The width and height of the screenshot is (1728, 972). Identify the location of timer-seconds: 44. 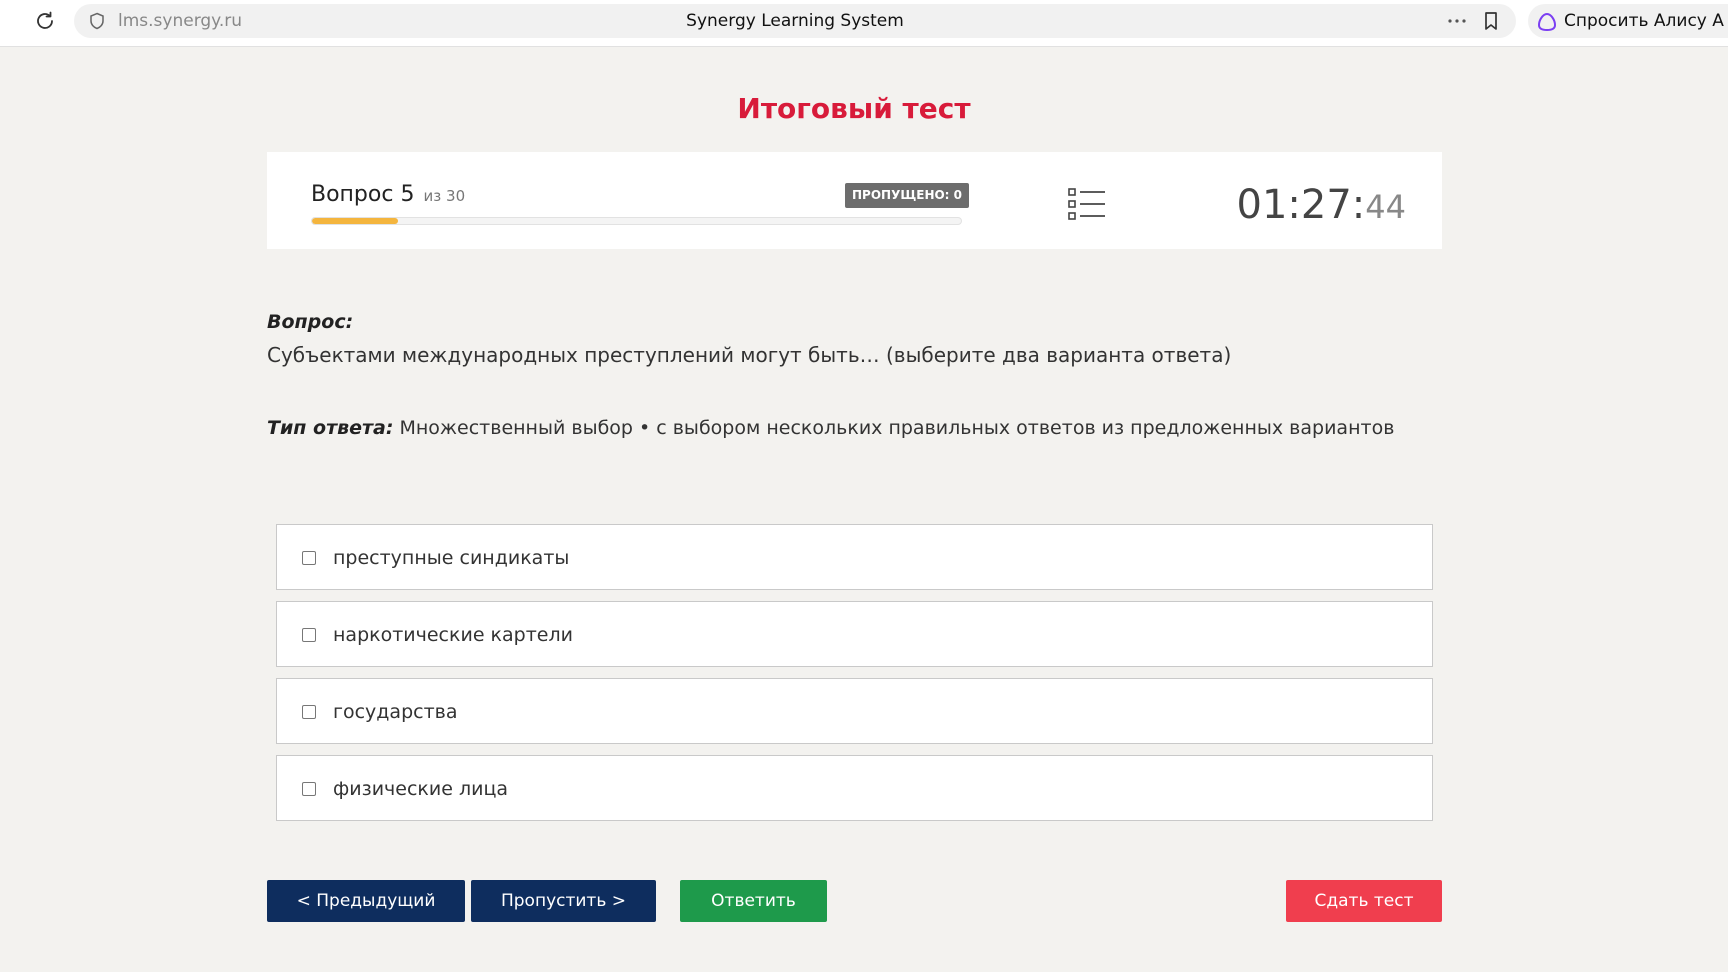
(1385, 207).